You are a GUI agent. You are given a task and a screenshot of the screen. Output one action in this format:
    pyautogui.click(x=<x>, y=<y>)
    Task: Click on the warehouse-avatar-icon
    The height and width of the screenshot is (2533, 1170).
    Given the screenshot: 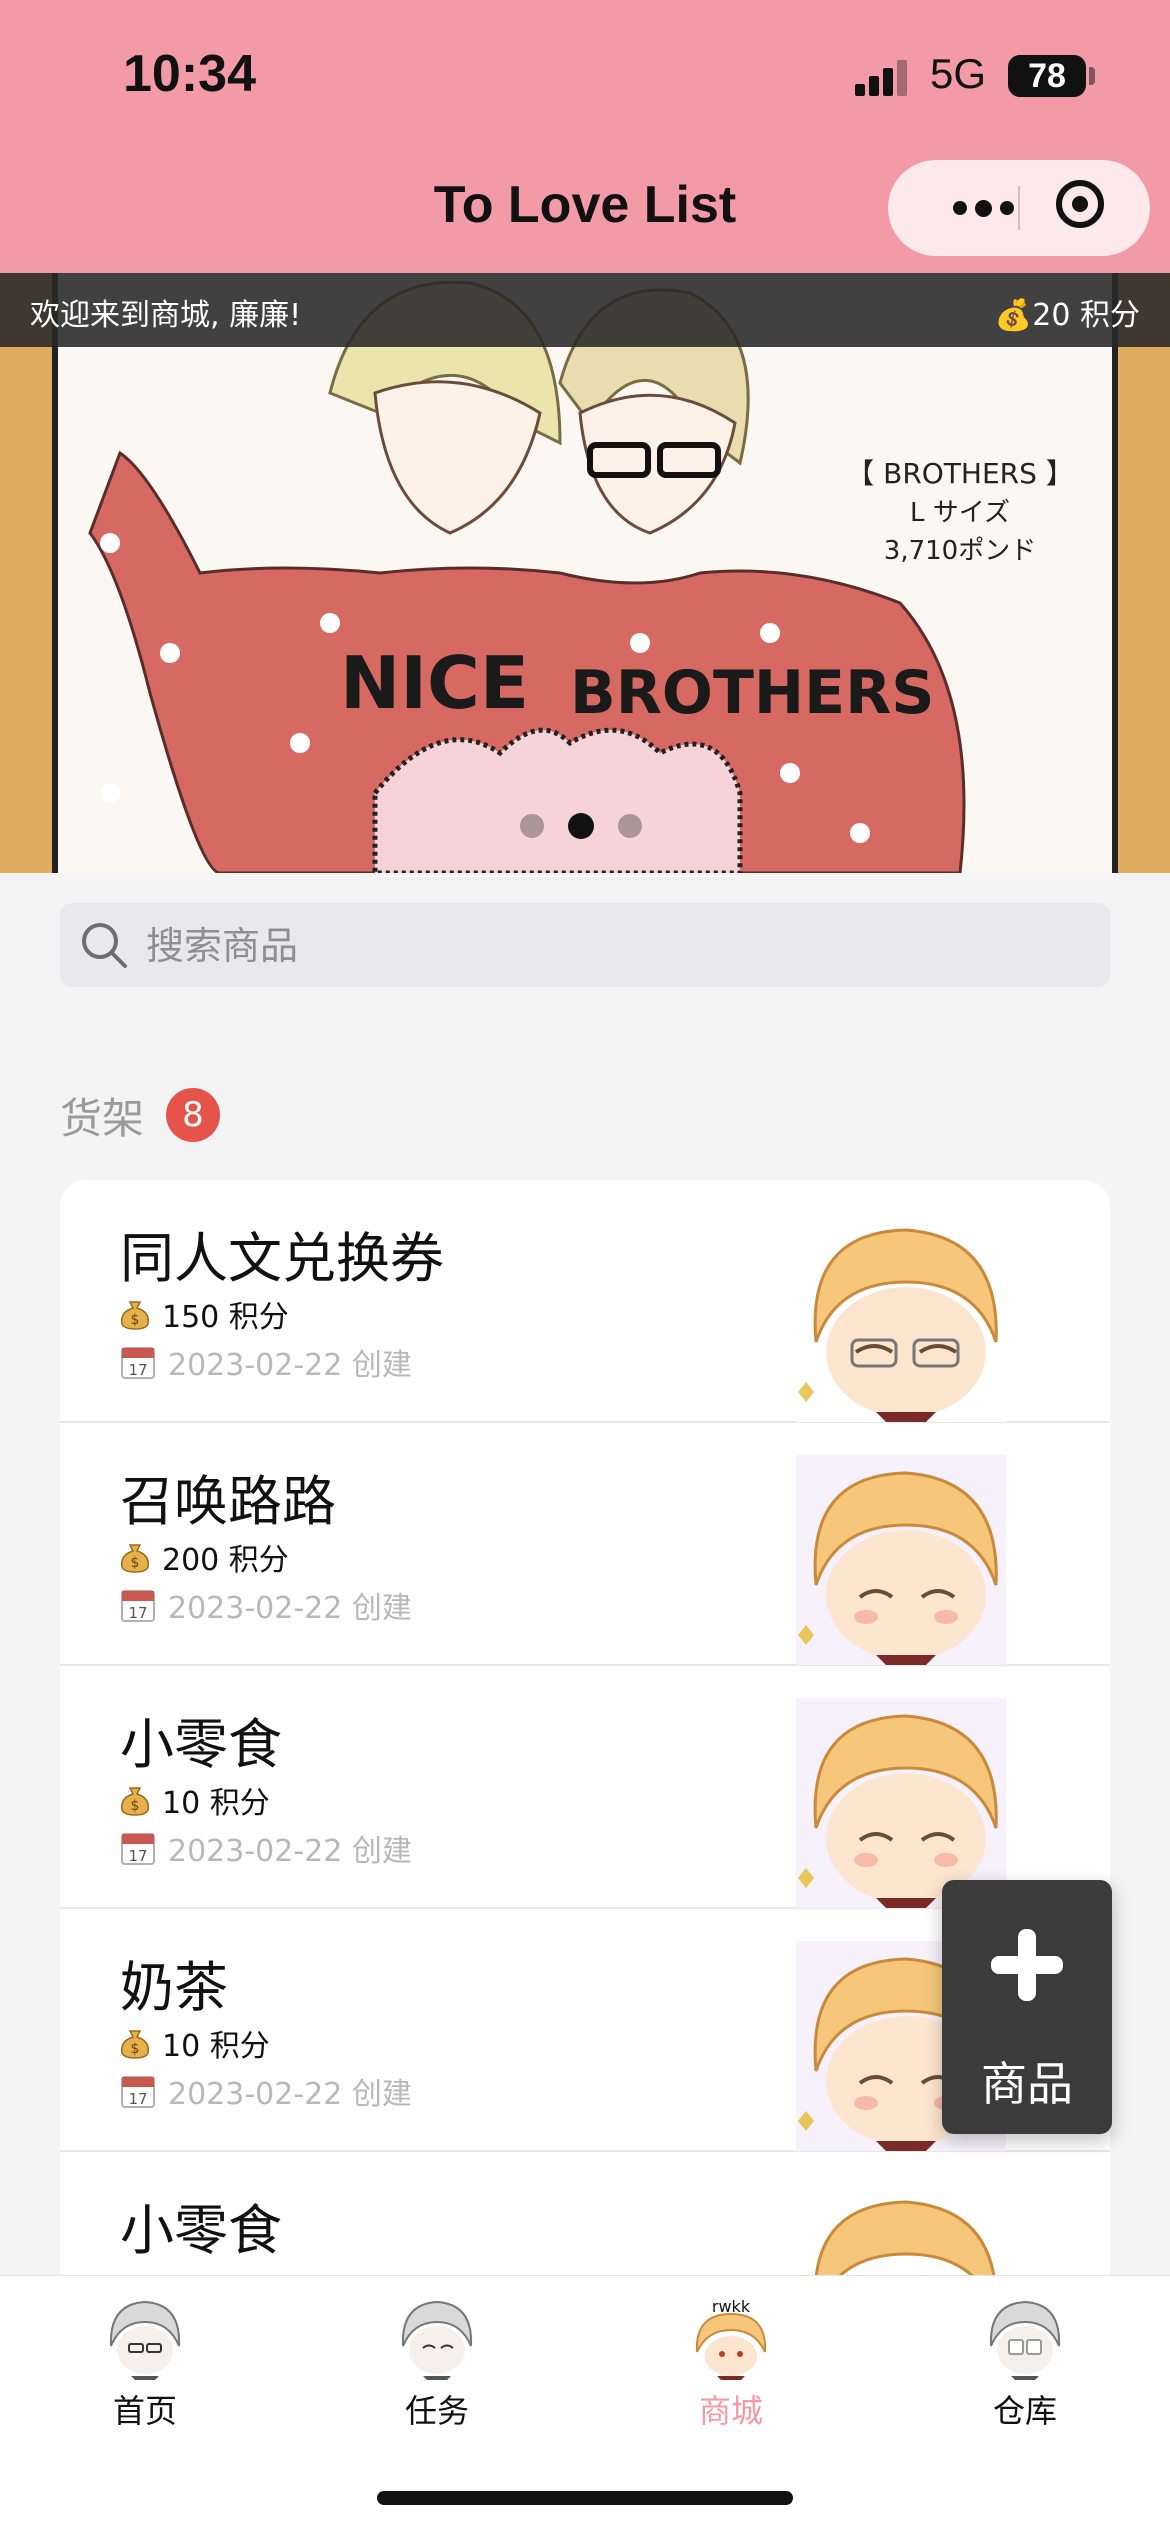 What is the action you would take?
    pyautogui.click(x=1025, y=2340)
    